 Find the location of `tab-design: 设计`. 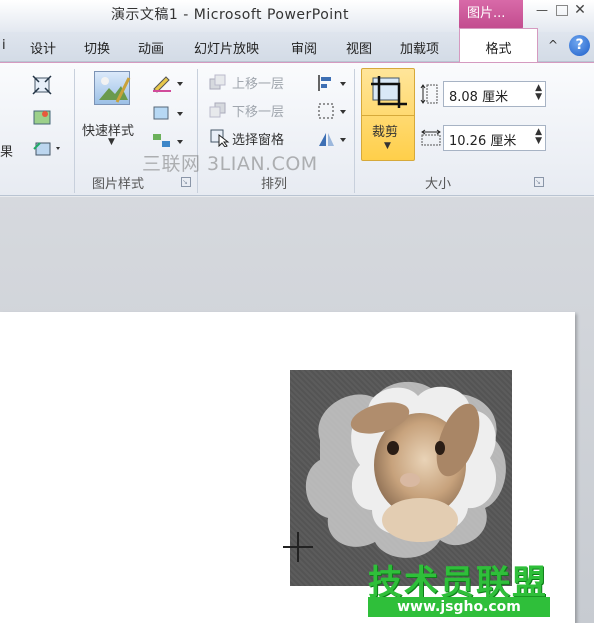

tab-design: 设计 is located at coordinates (43, 47).